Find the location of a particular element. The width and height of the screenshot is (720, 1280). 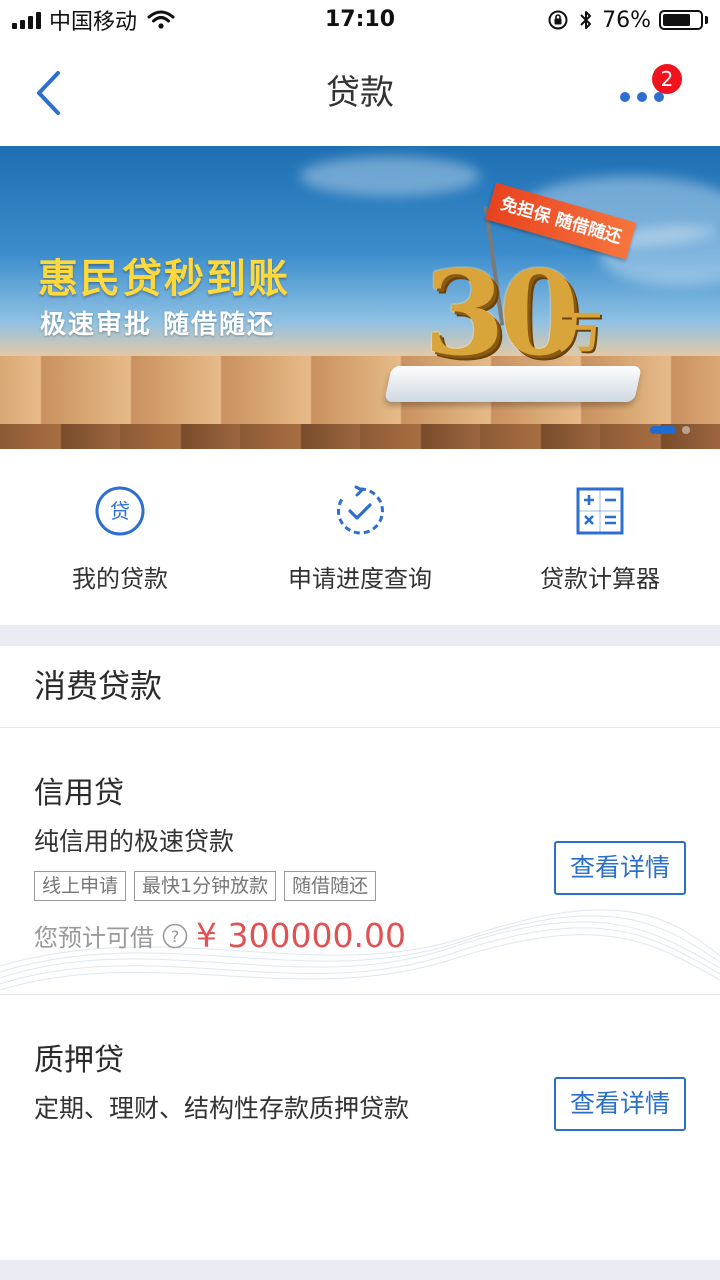

nav-bar: 贷款 2 is located at coordinates (360, 93).